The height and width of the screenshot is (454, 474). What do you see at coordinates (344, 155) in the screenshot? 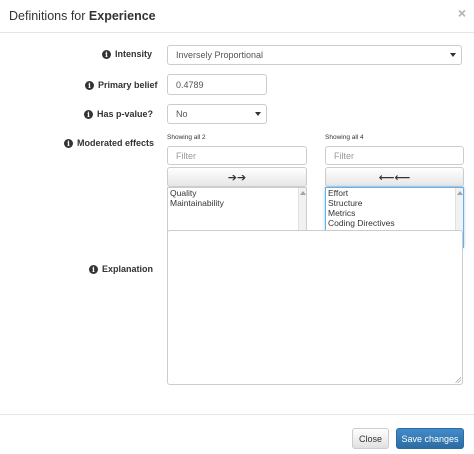
I see `available-filter-placeholder: Filter` at bounding box center [344, 155].